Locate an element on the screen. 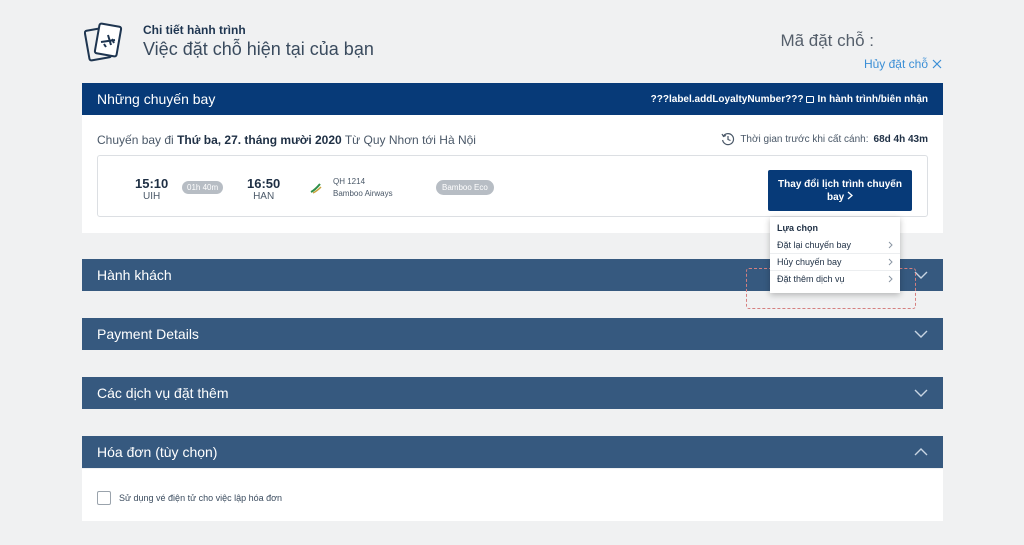 Image resolution: width=1024 pixels, height=545 pixels. payment-title: Payment Details is located at coordinates (148, 334).